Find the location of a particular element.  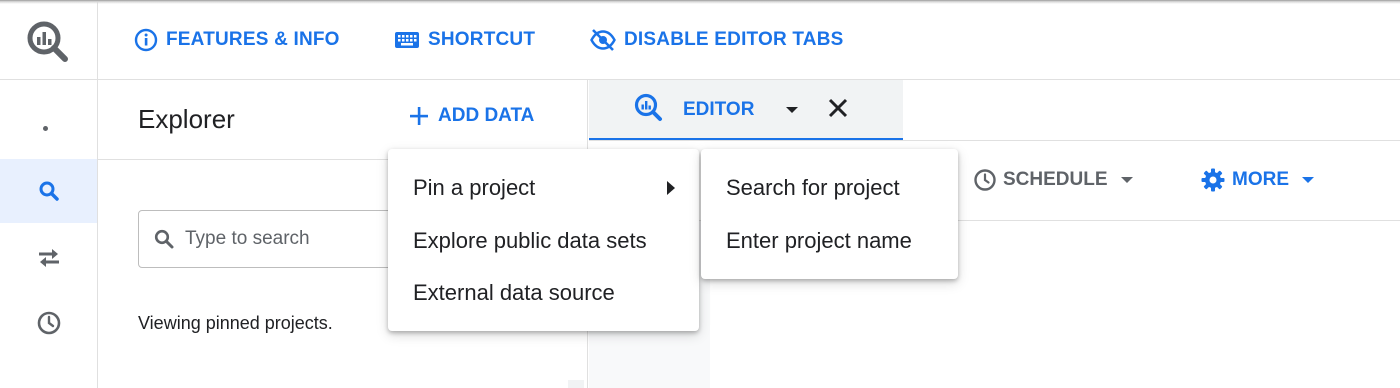

menu-item-label: Enter project name is located at coordinates (819, 240).